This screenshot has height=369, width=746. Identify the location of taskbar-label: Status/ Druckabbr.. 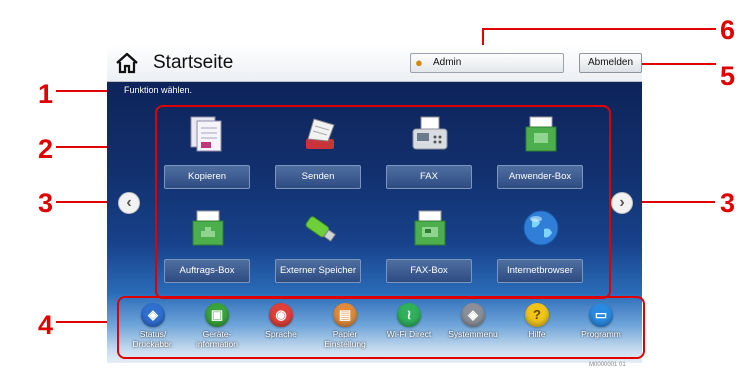
(153, 339).